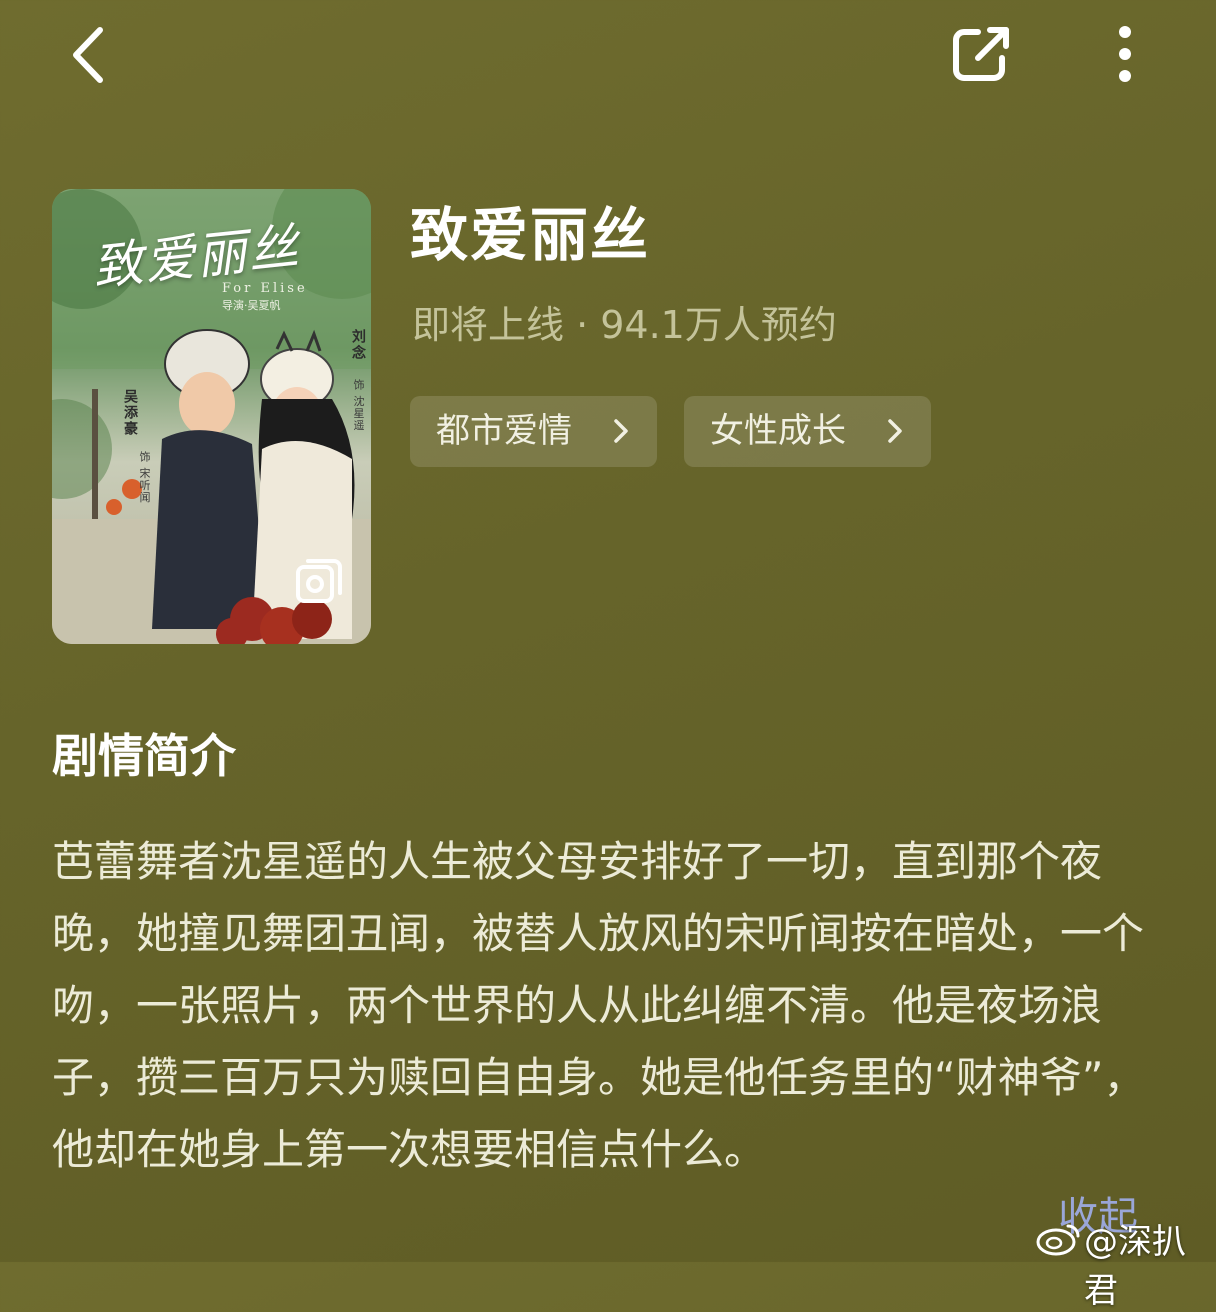 Image resolution: width=1216 pixels, height=1312 pixels. I want to click on tag-urban-romance: 都市爱情, so click(533, 431).